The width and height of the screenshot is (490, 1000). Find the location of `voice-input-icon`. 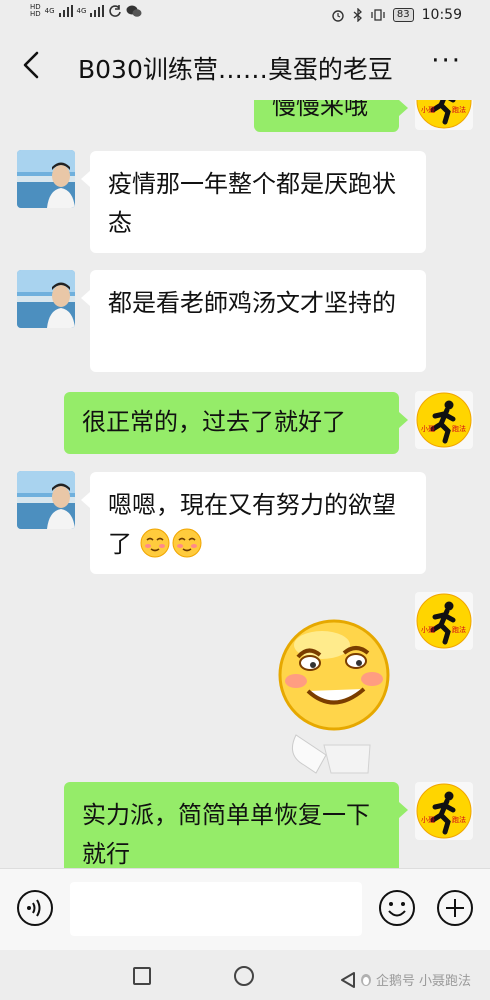

voice-input-icon is located at coordinates (35, 908).